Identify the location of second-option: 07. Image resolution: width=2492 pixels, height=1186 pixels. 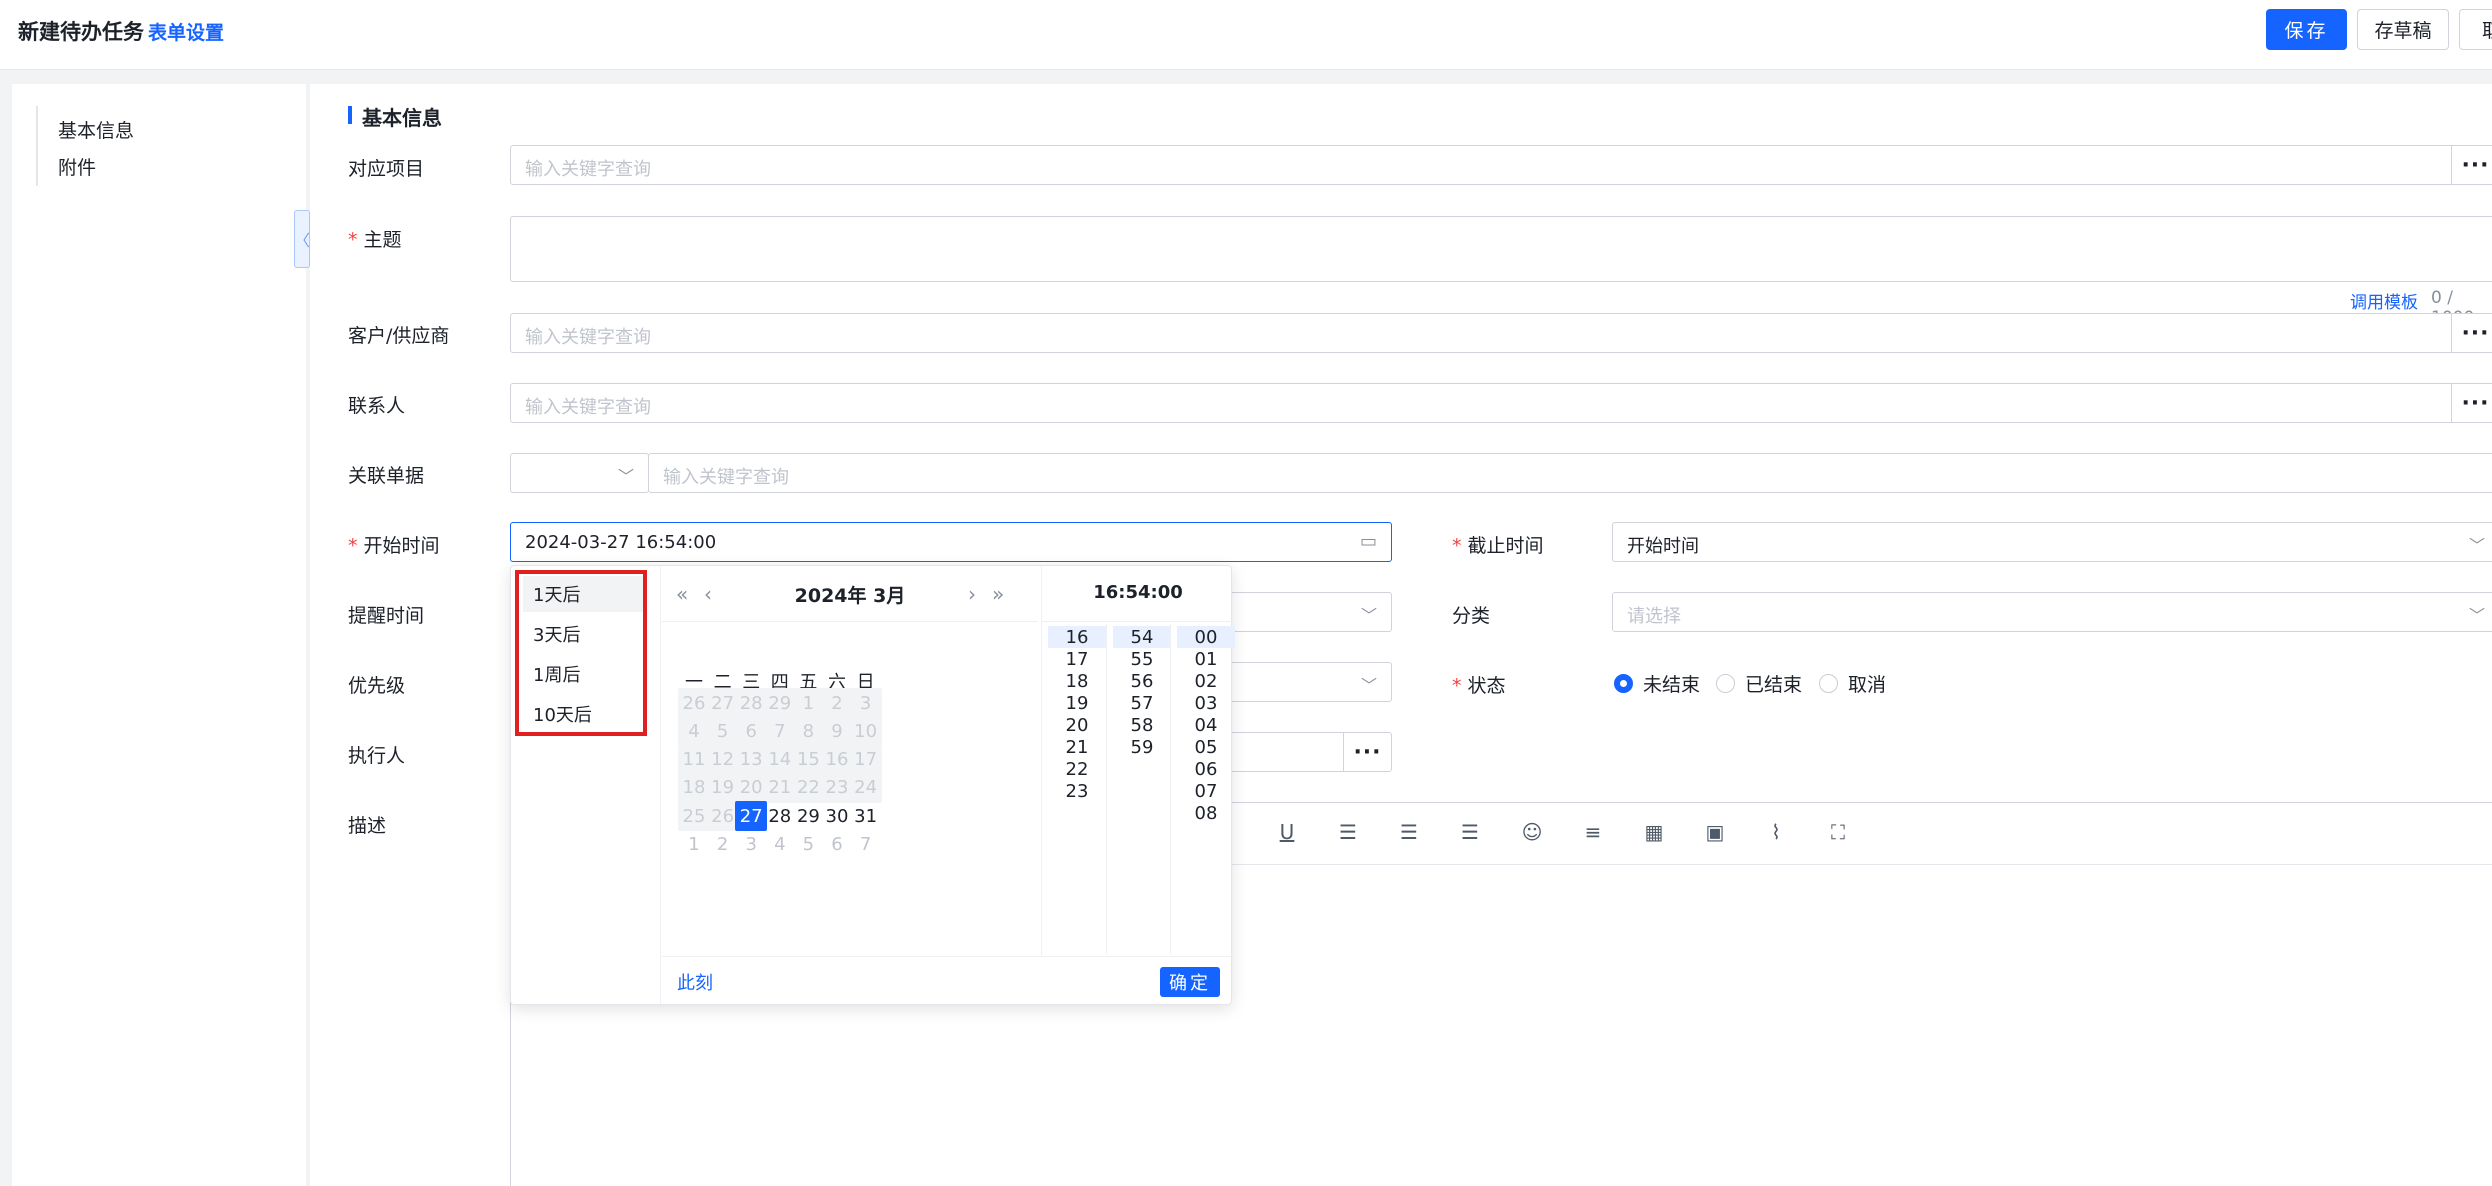
(1206, 791).